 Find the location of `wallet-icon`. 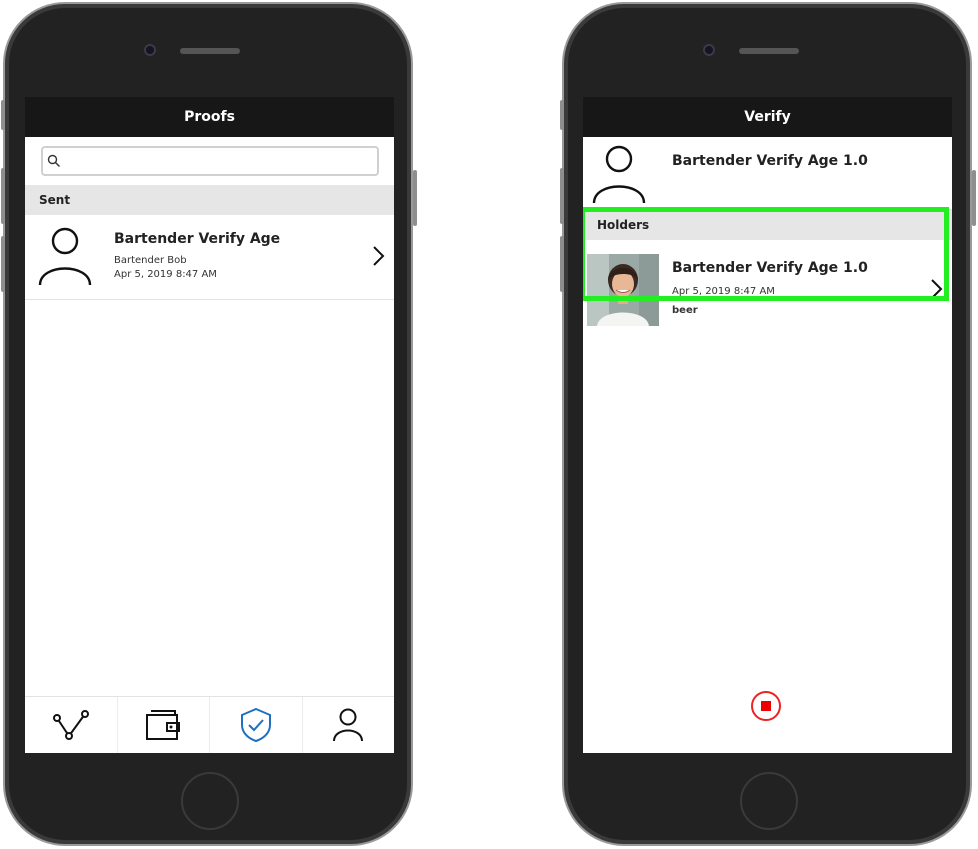

wallet-icon is located at coordinates (163, 725).